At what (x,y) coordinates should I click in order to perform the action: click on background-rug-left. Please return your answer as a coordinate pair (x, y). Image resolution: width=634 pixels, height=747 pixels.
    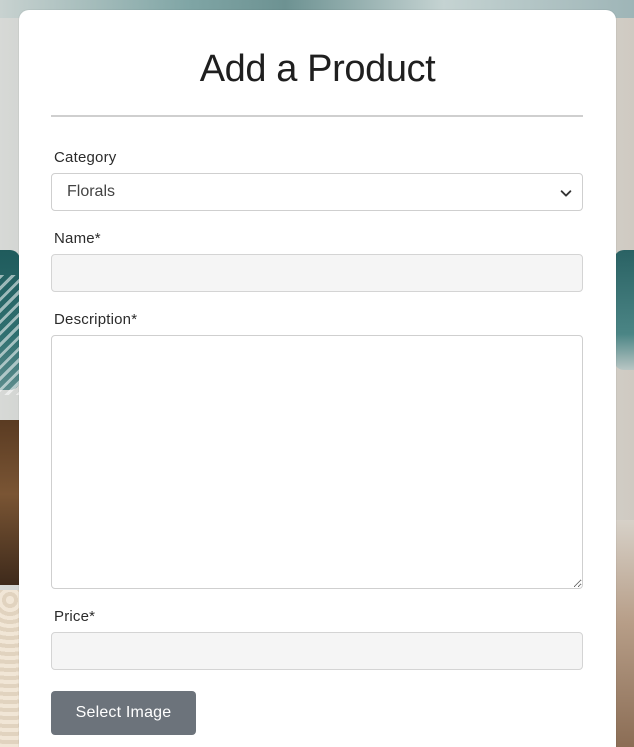
    Looking at the image, I should click on (10, 668).